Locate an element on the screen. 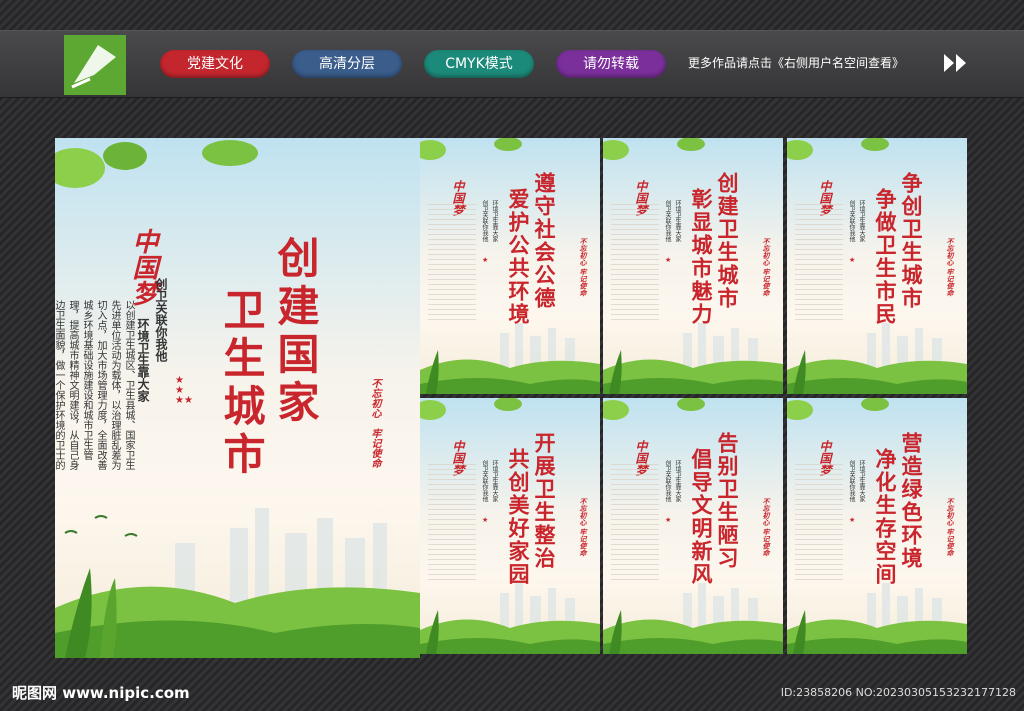 This screenshot has width=1024, height=711. more-works-link: 更多作品请点击《右侧用户名空间查看》 is located at coordinates (796, 62).